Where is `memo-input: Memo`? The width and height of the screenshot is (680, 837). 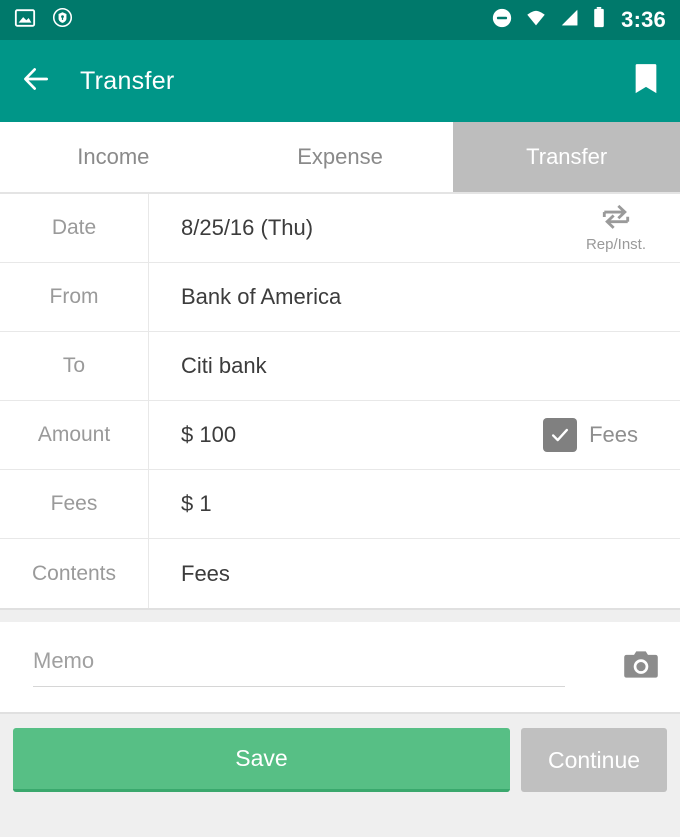
memo-input: Memo is located at coordinates (299, 667).